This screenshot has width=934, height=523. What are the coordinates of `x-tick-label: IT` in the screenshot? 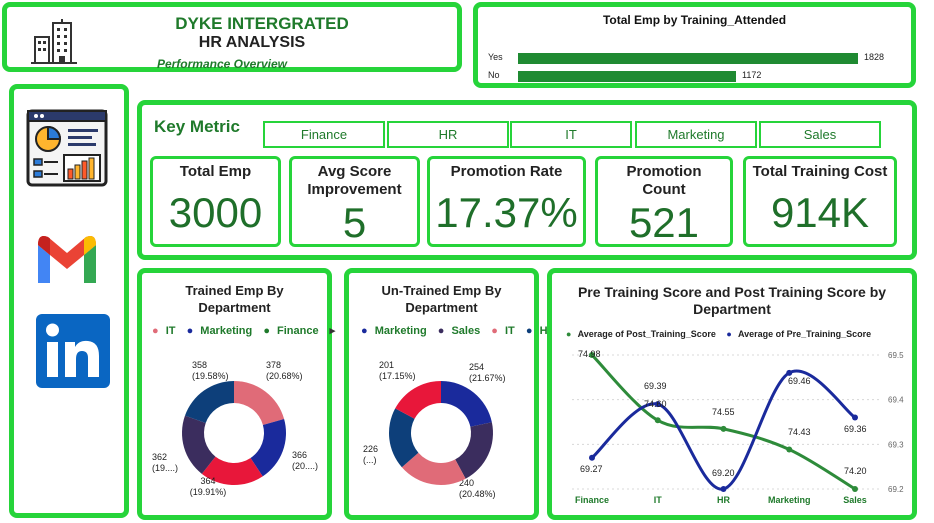 It's located at (658, 500).